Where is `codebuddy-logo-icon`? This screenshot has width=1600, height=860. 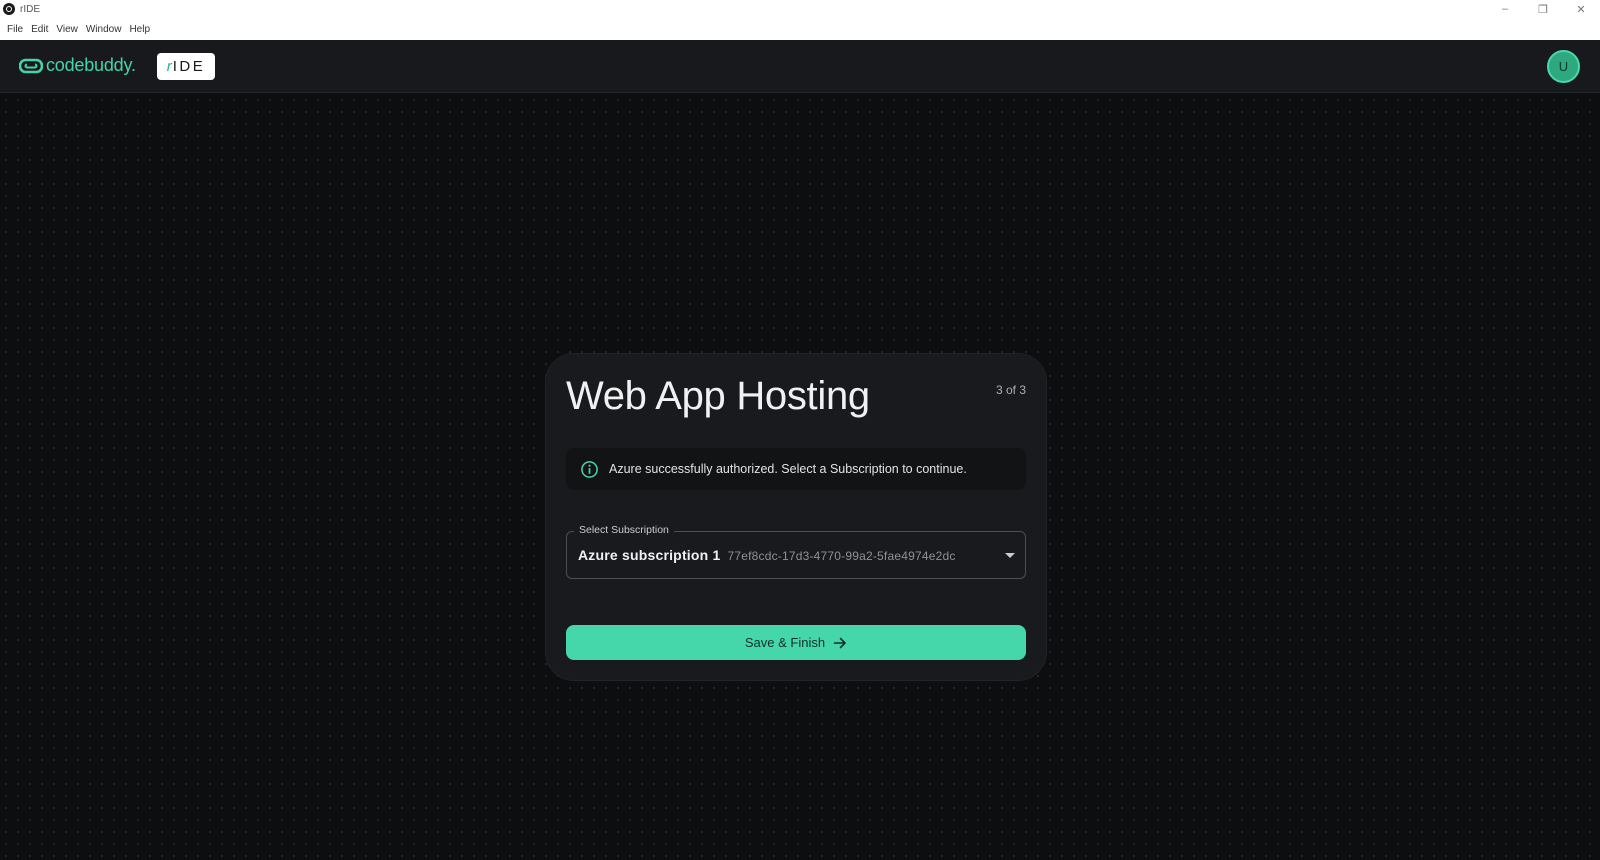
codebuddy-logo-icon is located at coordinates (31, 65).